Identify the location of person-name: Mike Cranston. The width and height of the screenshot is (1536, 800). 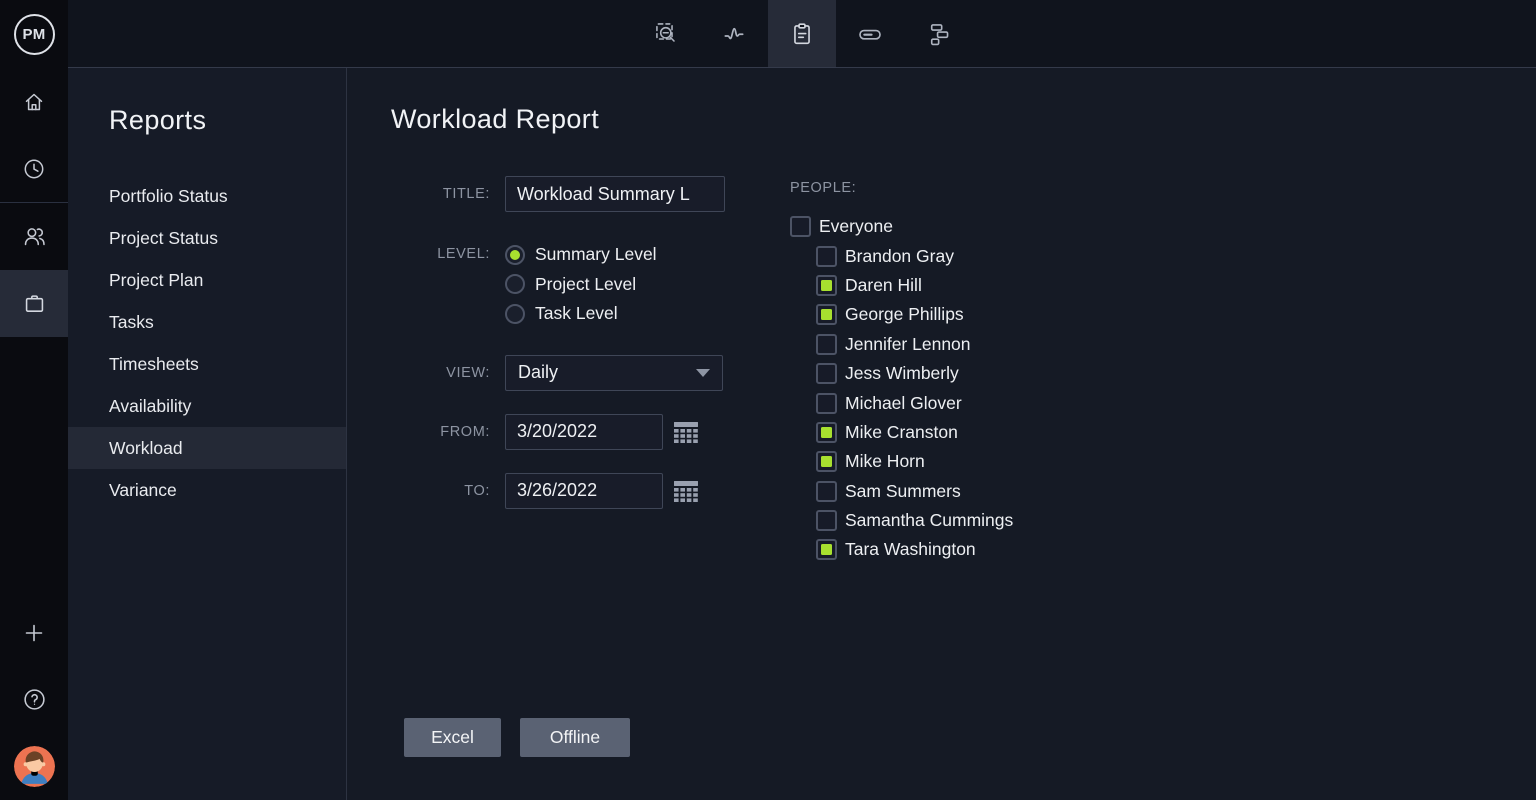
(901, 431).